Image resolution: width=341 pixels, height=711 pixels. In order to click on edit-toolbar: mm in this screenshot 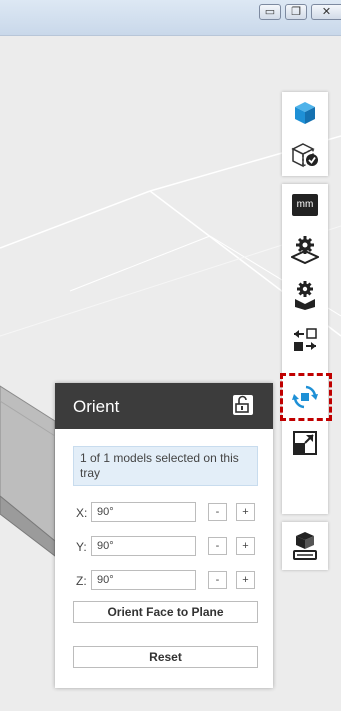, I will do `click(305, 349)`.